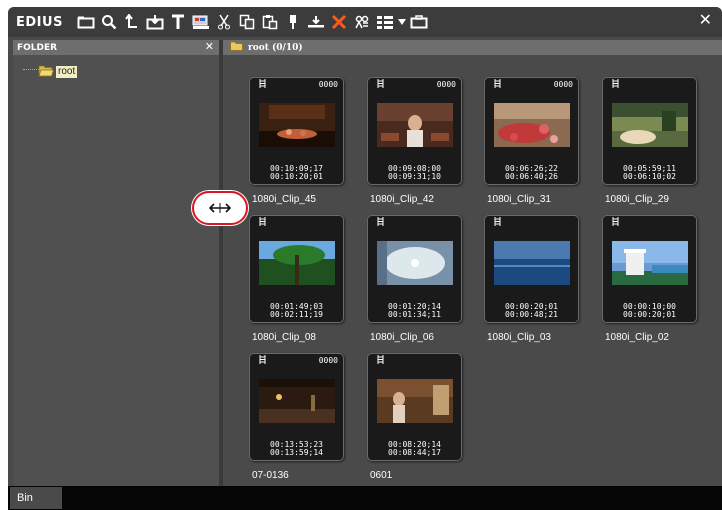  What do you see at coordinates (270, 22) in the screenshot?
I see `paste-icon` at bounding box center [270, 22].